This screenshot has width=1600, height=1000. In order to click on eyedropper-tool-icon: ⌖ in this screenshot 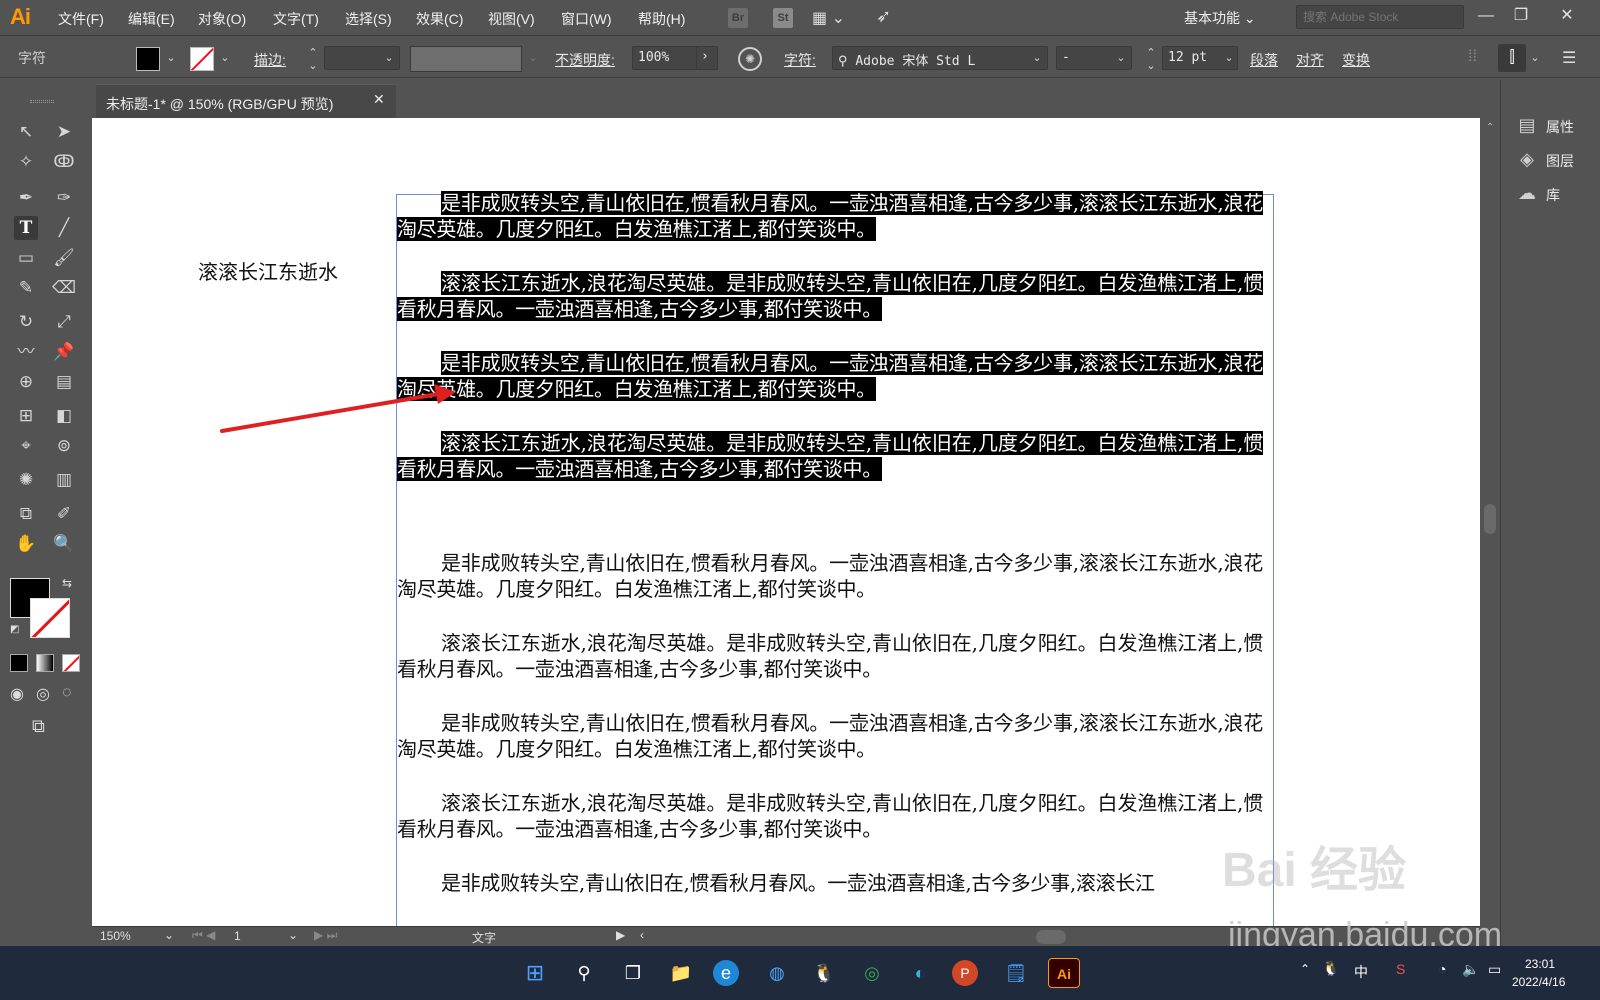, I will do `click(26, 446)`.